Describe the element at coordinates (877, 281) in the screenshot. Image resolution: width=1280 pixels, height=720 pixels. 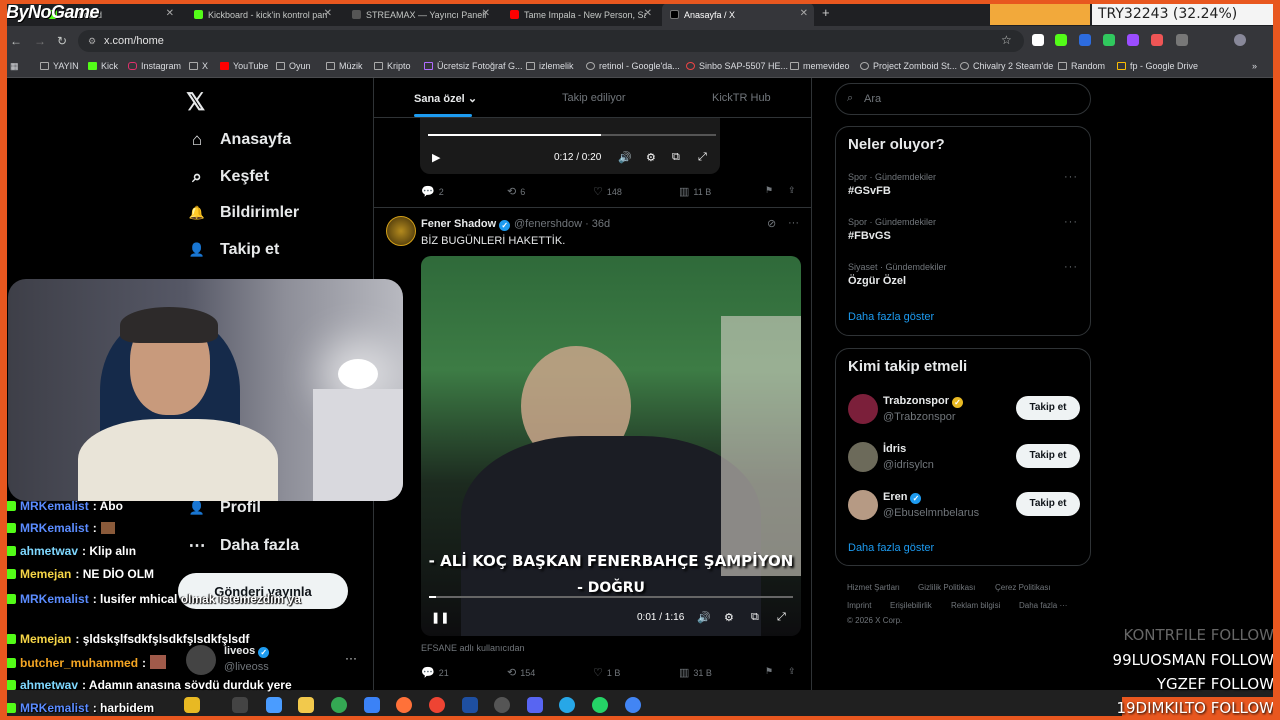
I see `trend-name: Özgür Özel` at that location.